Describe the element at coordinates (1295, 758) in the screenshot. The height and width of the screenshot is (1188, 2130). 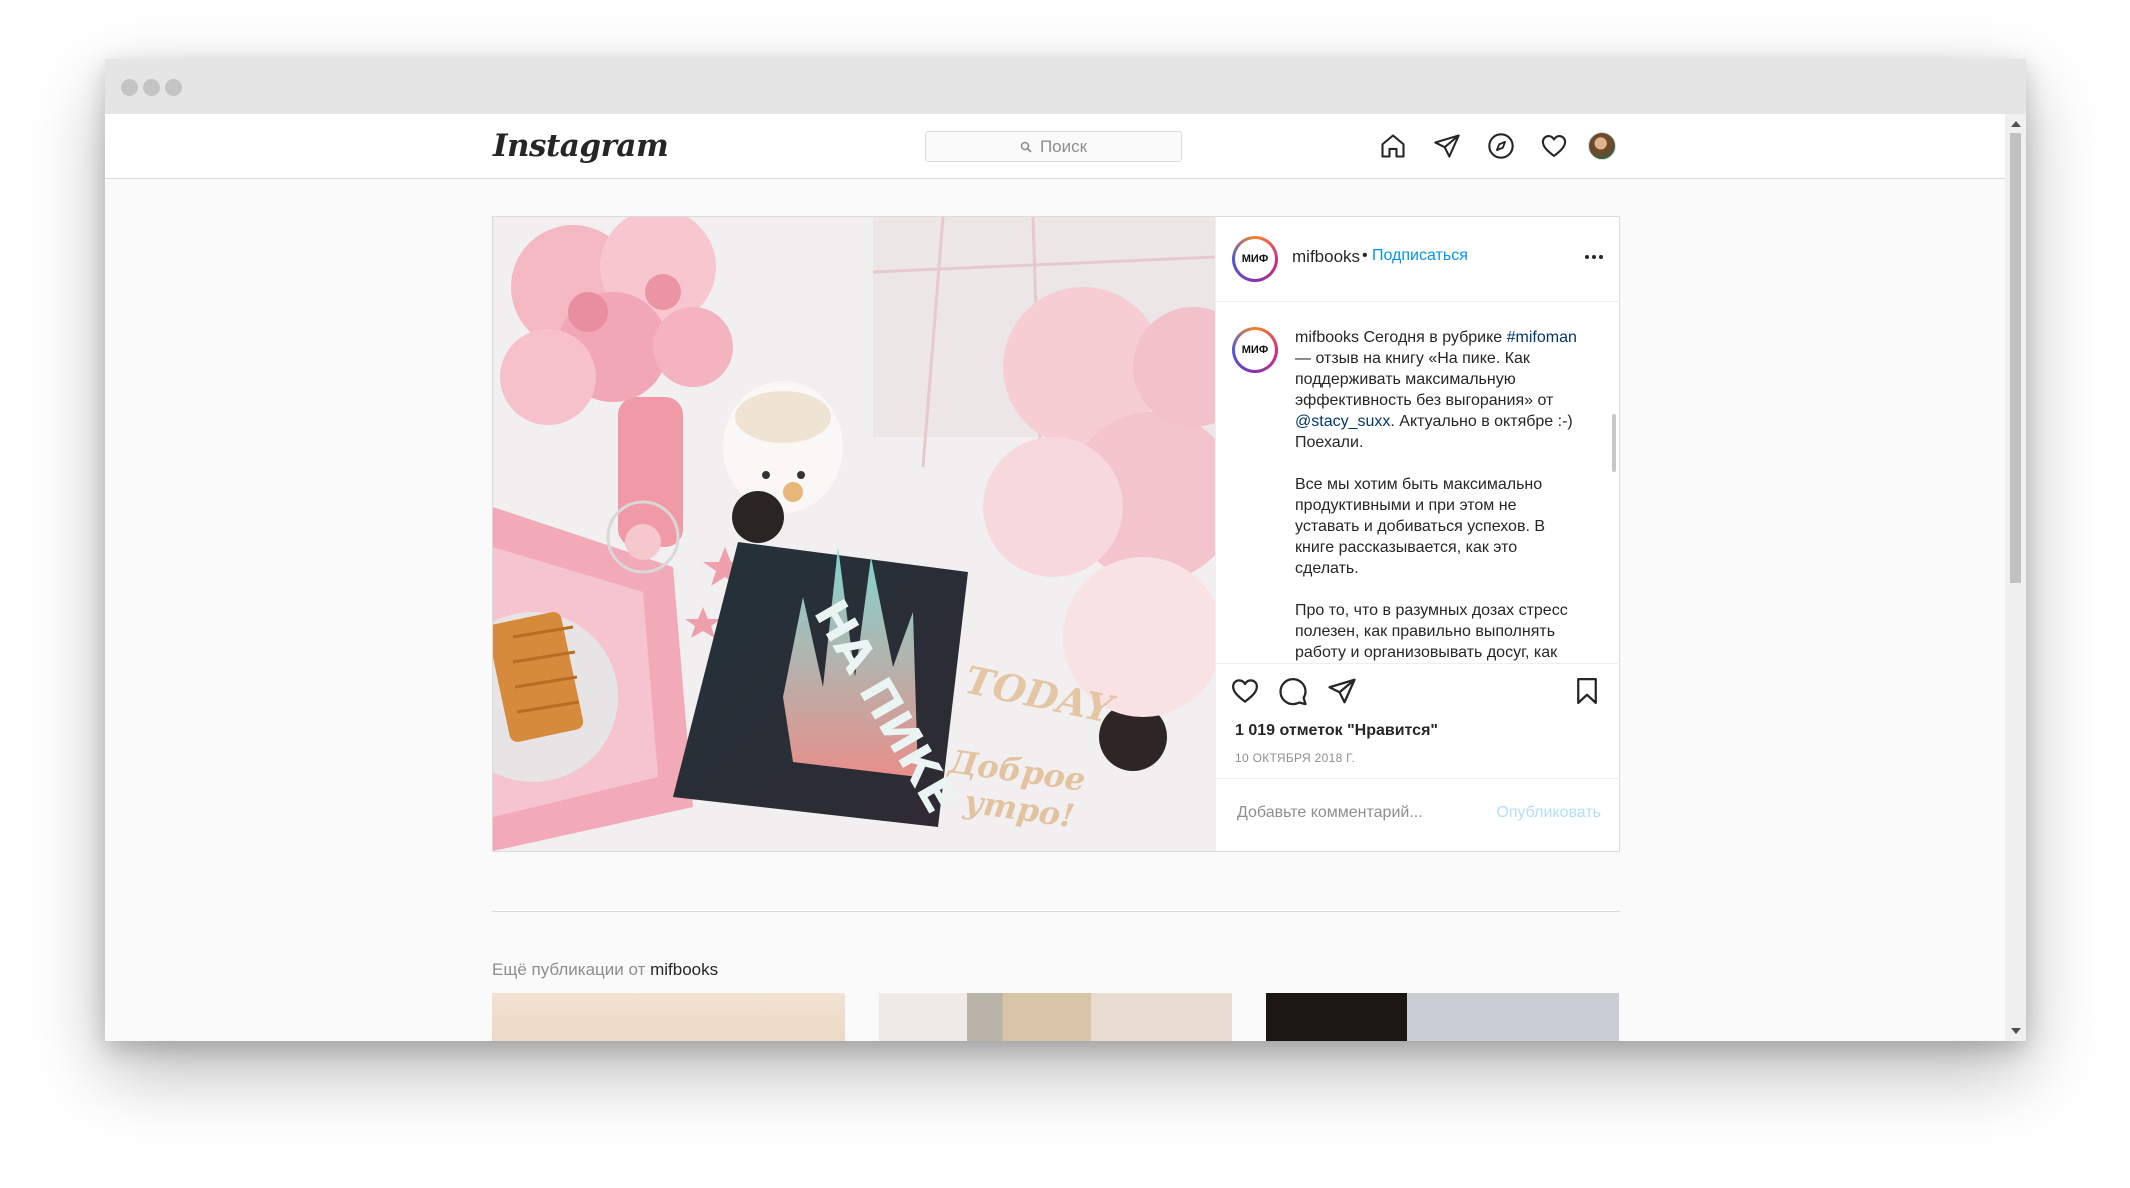
I see `post-date: 10 ОКТЯБРЯ 2018 Г.` at that location.